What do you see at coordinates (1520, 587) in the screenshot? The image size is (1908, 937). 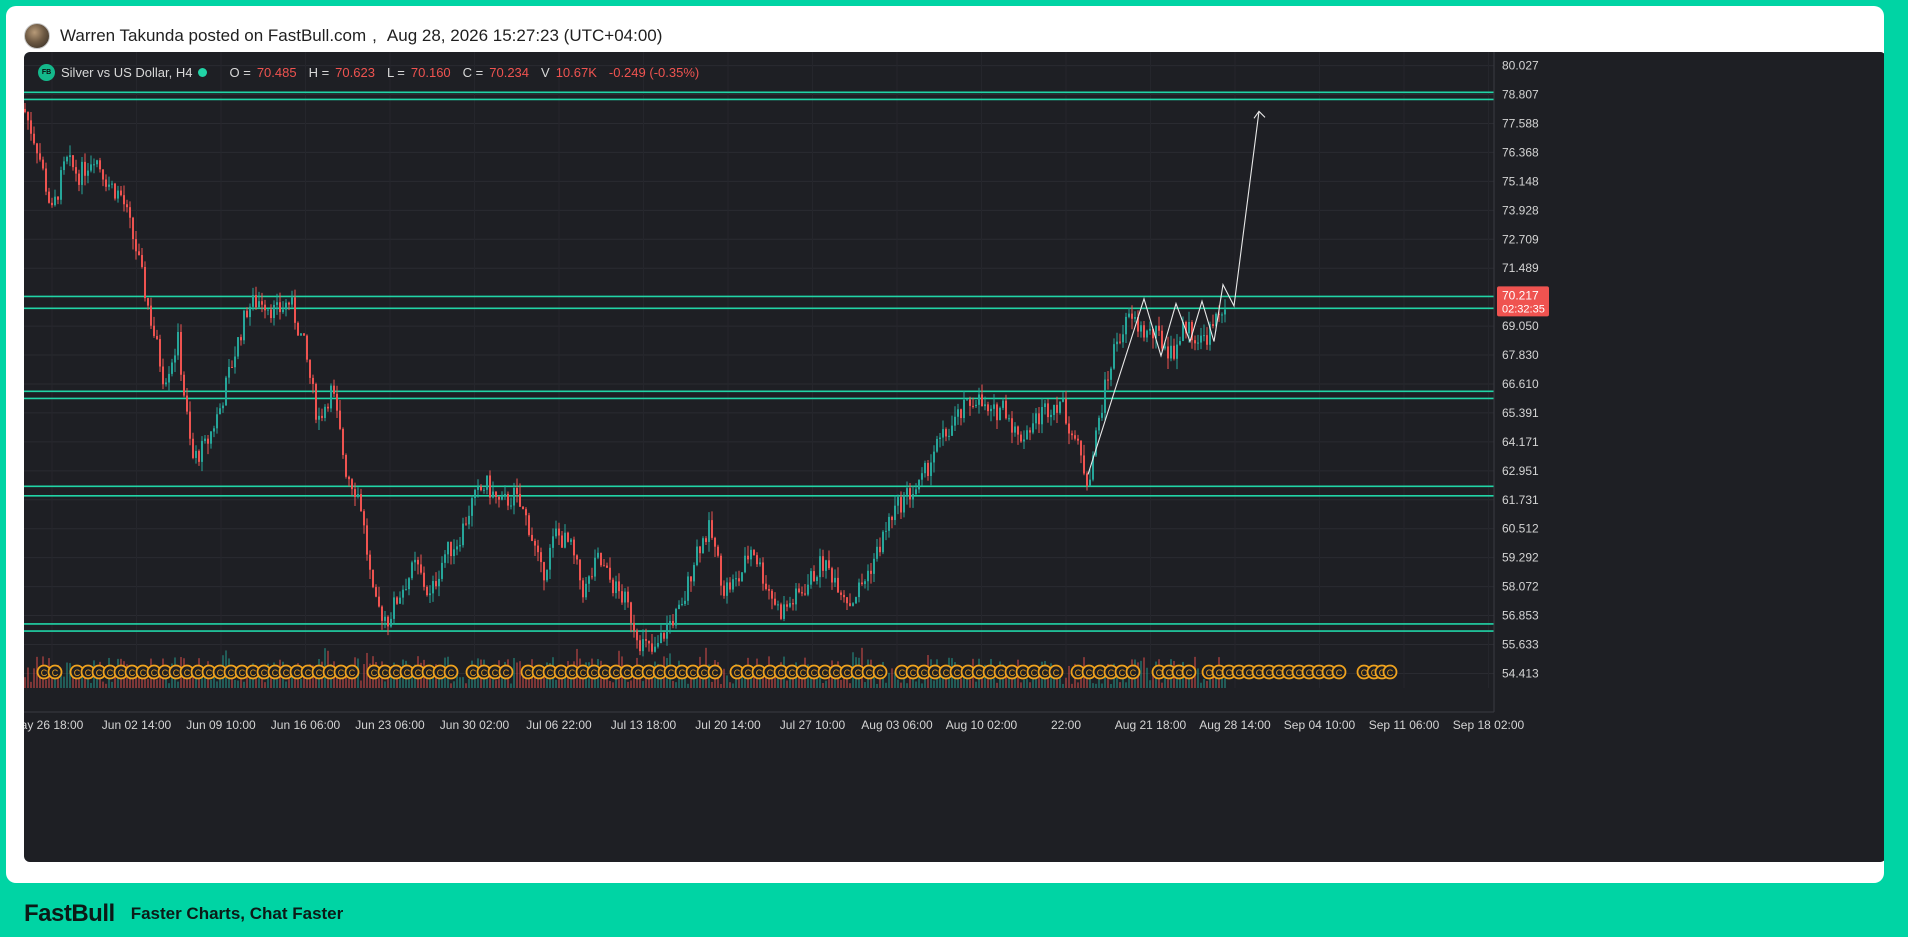 I see `price-tick-label: 58.072` at bounding box center [1520, 587].